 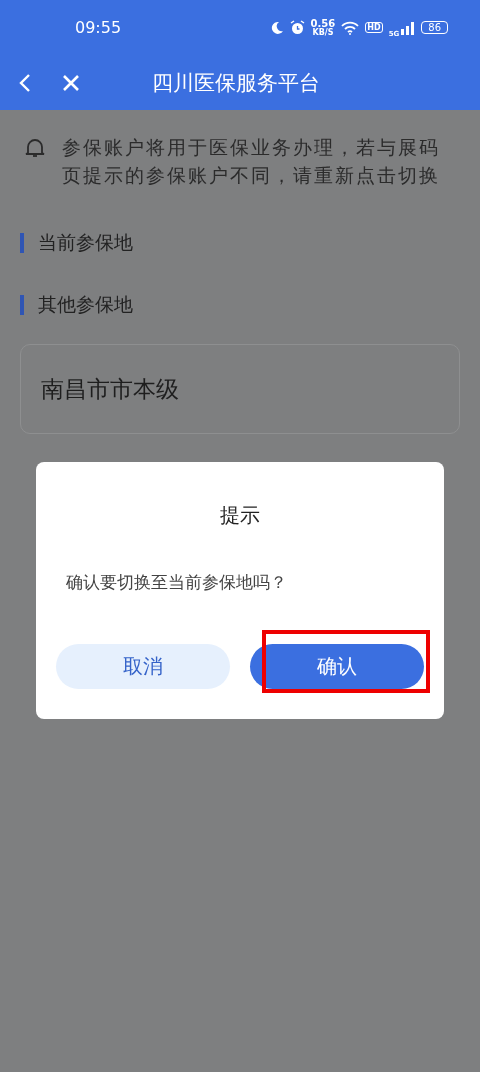 I want to click on notice-text: 参保账户将用于医保业务办理，若与展码页提示的参保账户不同，请重新点击切换, so click(x=251, y=162).